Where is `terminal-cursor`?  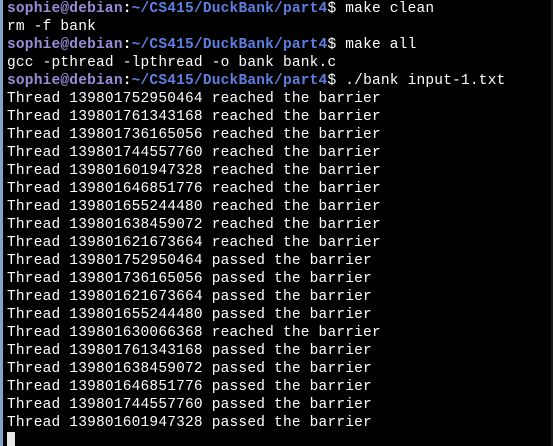 terminal-cursor is located at coordinates (11, 438).